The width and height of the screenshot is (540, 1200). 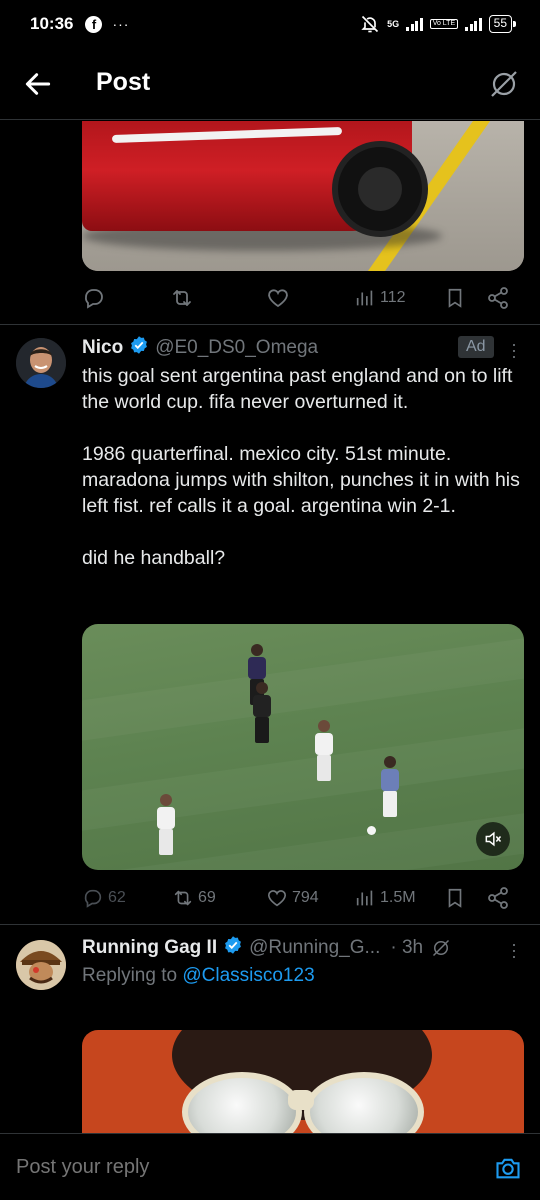 What do you see at coordinates (149, 948) in the screenshot?
I see `author-name: Running Gag II` at bounding box center [149, 948].